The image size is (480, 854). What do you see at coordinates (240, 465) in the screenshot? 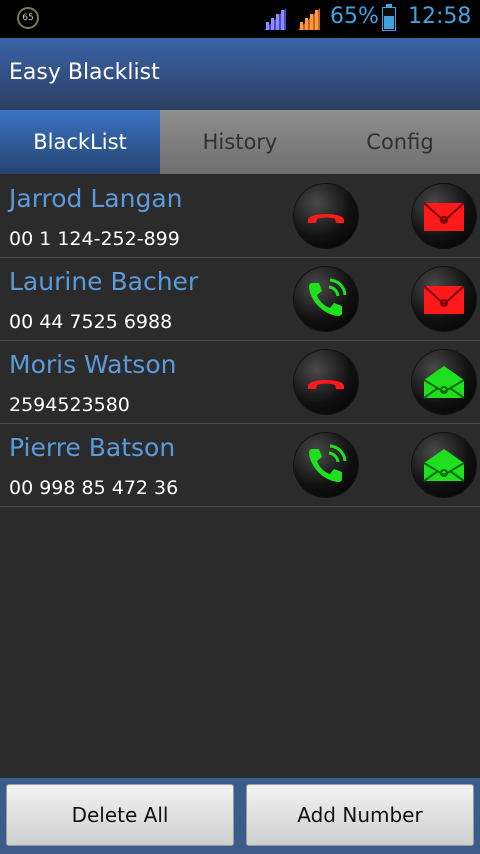
I see `list-item: Pierre Batson 00 998 85 472 36` at bounding box center [240, 465].